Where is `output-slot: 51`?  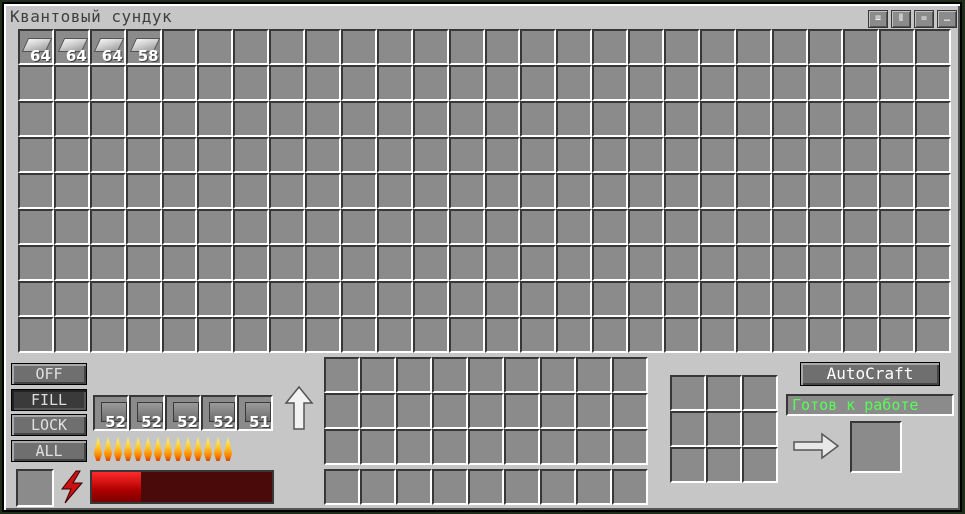 output-slot: 51 is located at coordinates (255, 413).